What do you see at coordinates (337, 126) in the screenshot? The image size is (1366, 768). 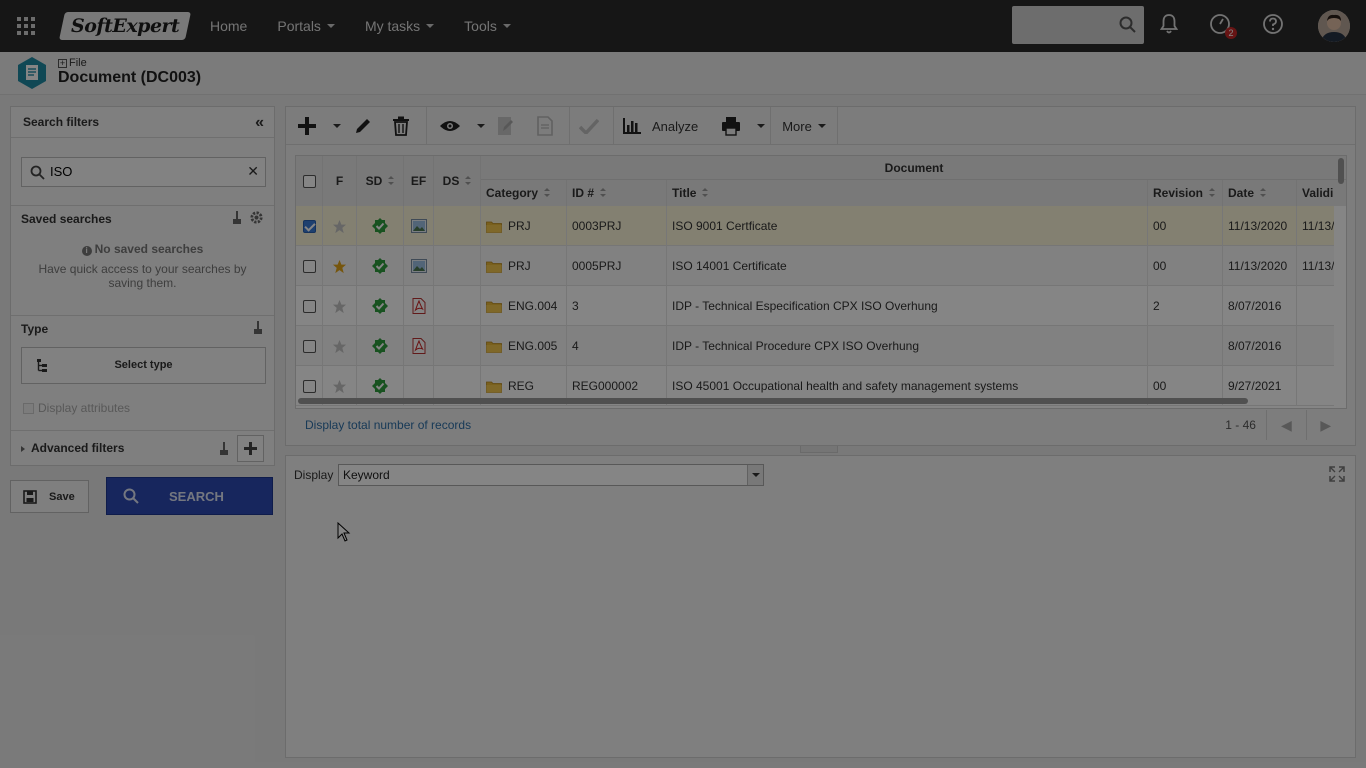 I see `add-dropdown-button` at bounding box center [337, 126].